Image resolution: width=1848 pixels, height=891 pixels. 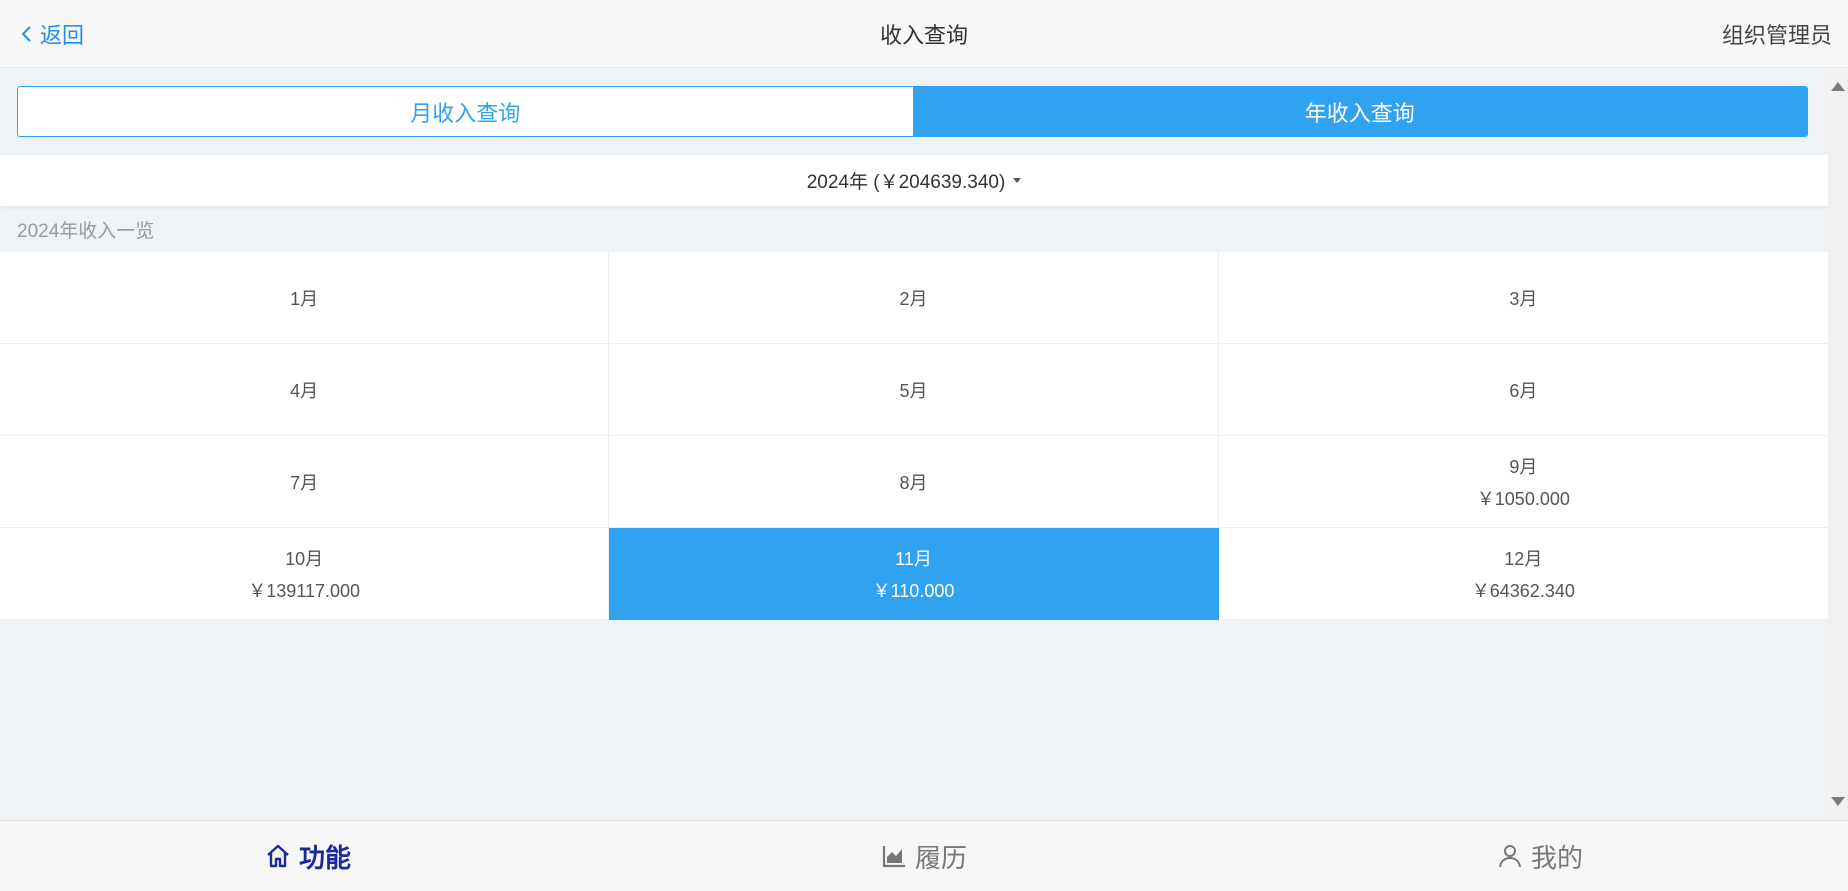 What do you see at coordinates (1838, 86) in the screenshot?
I see `scroll-up-arrow-icon` at bounding box center [1838, 86].